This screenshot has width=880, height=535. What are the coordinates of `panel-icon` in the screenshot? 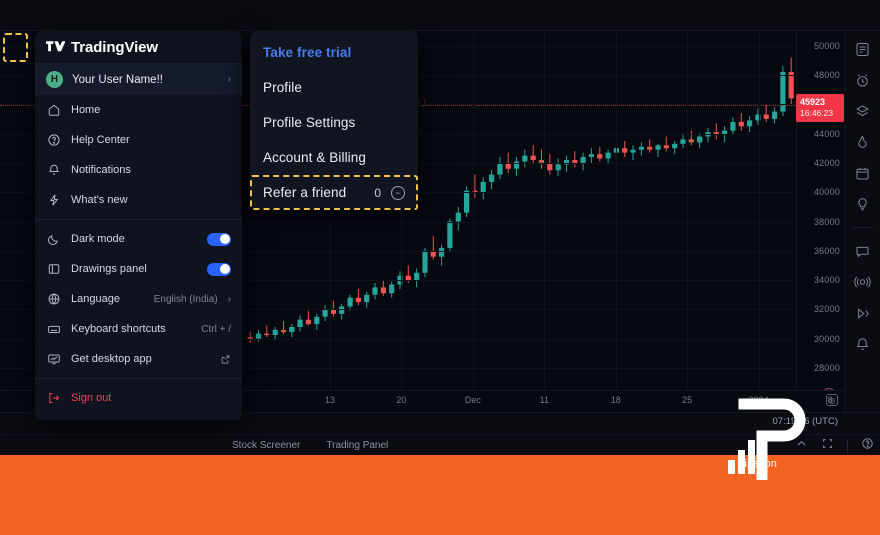 It's located at (53, 269).